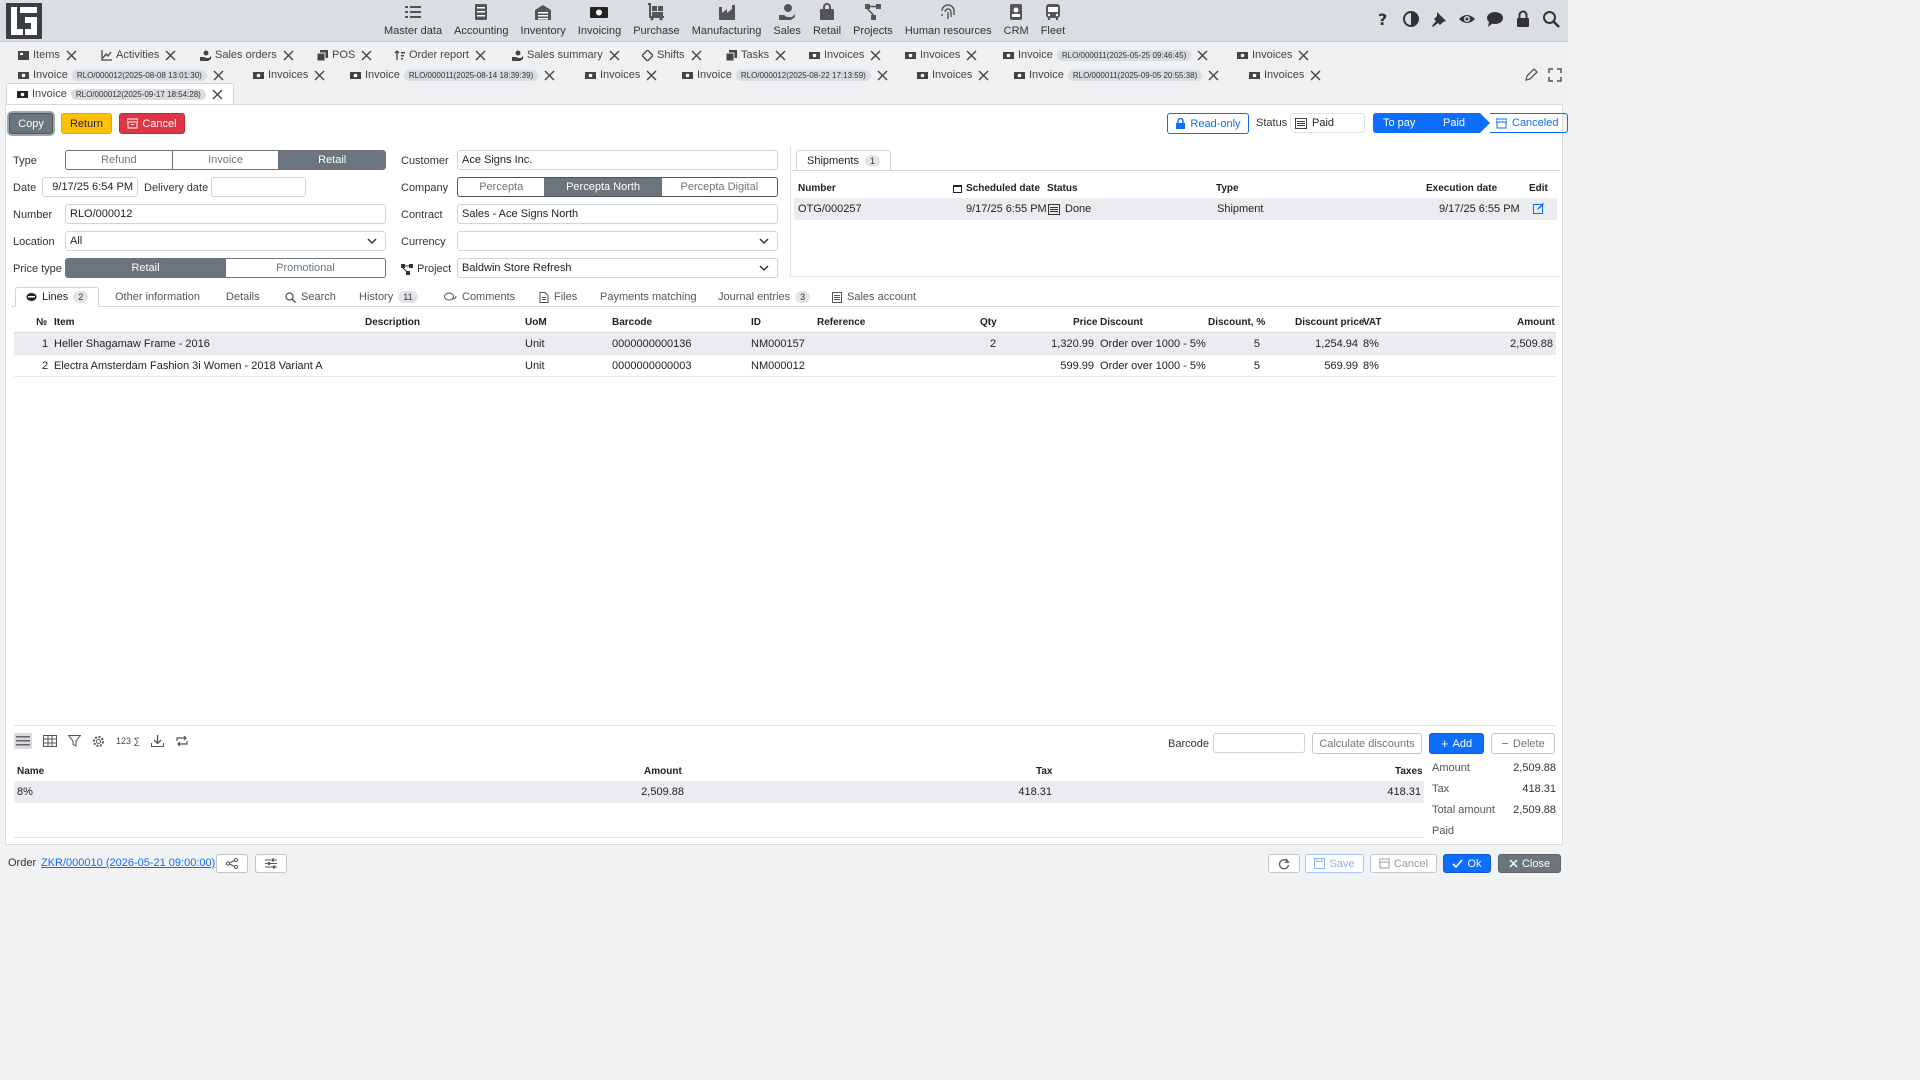 This screenshot has height=1080, width=1920. I want to click on filter-icon, so click(74, 741).